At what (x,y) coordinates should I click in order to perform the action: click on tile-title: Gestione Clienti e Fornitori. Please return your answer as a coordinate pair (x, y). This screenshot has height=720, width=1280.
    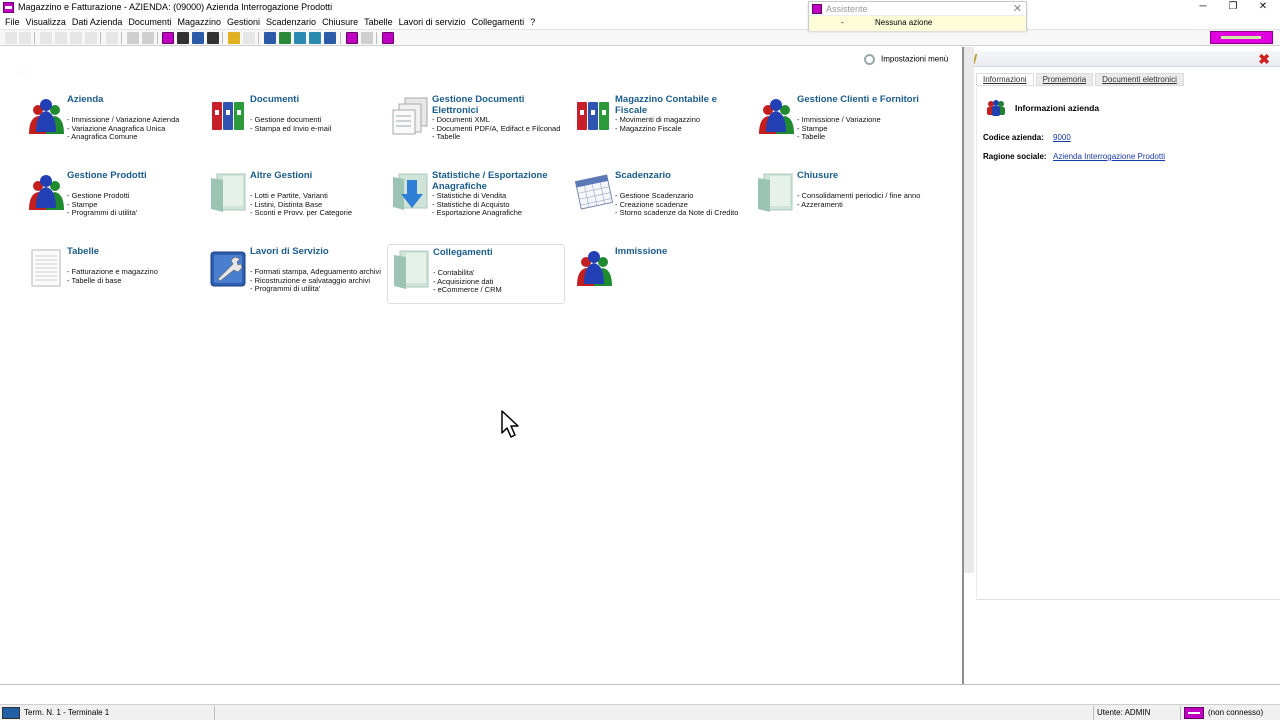
    Looking at the image, I should click on (861, 99).